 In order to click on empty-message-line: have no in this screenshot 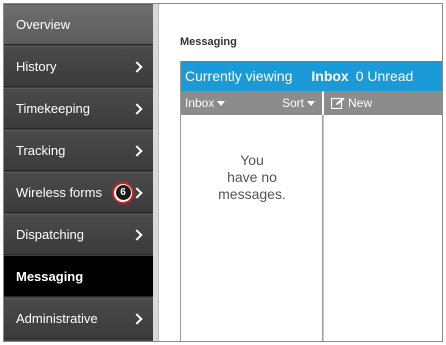, I will do `click(252, 177)`.